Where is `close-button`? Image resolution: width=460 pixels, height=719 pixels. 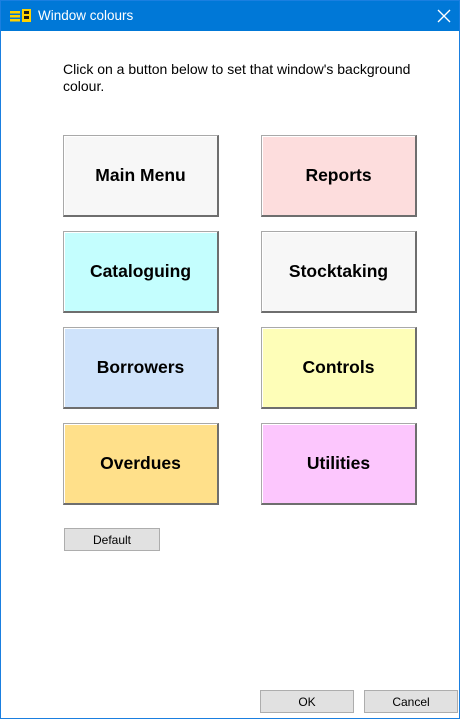 close-button is located at coordinates (444, 16).